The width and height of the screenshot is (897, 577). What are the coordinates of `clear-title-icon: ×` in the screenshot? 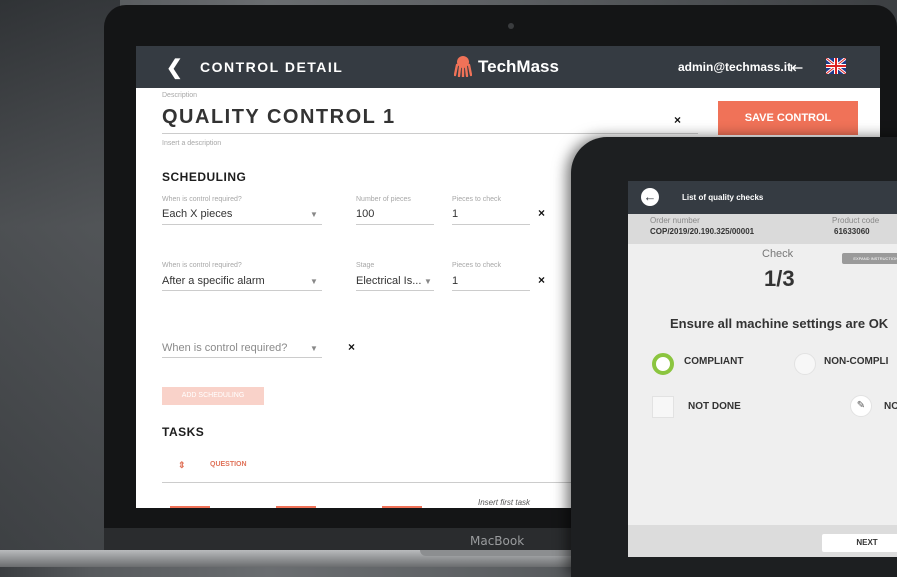 It's located at (677, 120).